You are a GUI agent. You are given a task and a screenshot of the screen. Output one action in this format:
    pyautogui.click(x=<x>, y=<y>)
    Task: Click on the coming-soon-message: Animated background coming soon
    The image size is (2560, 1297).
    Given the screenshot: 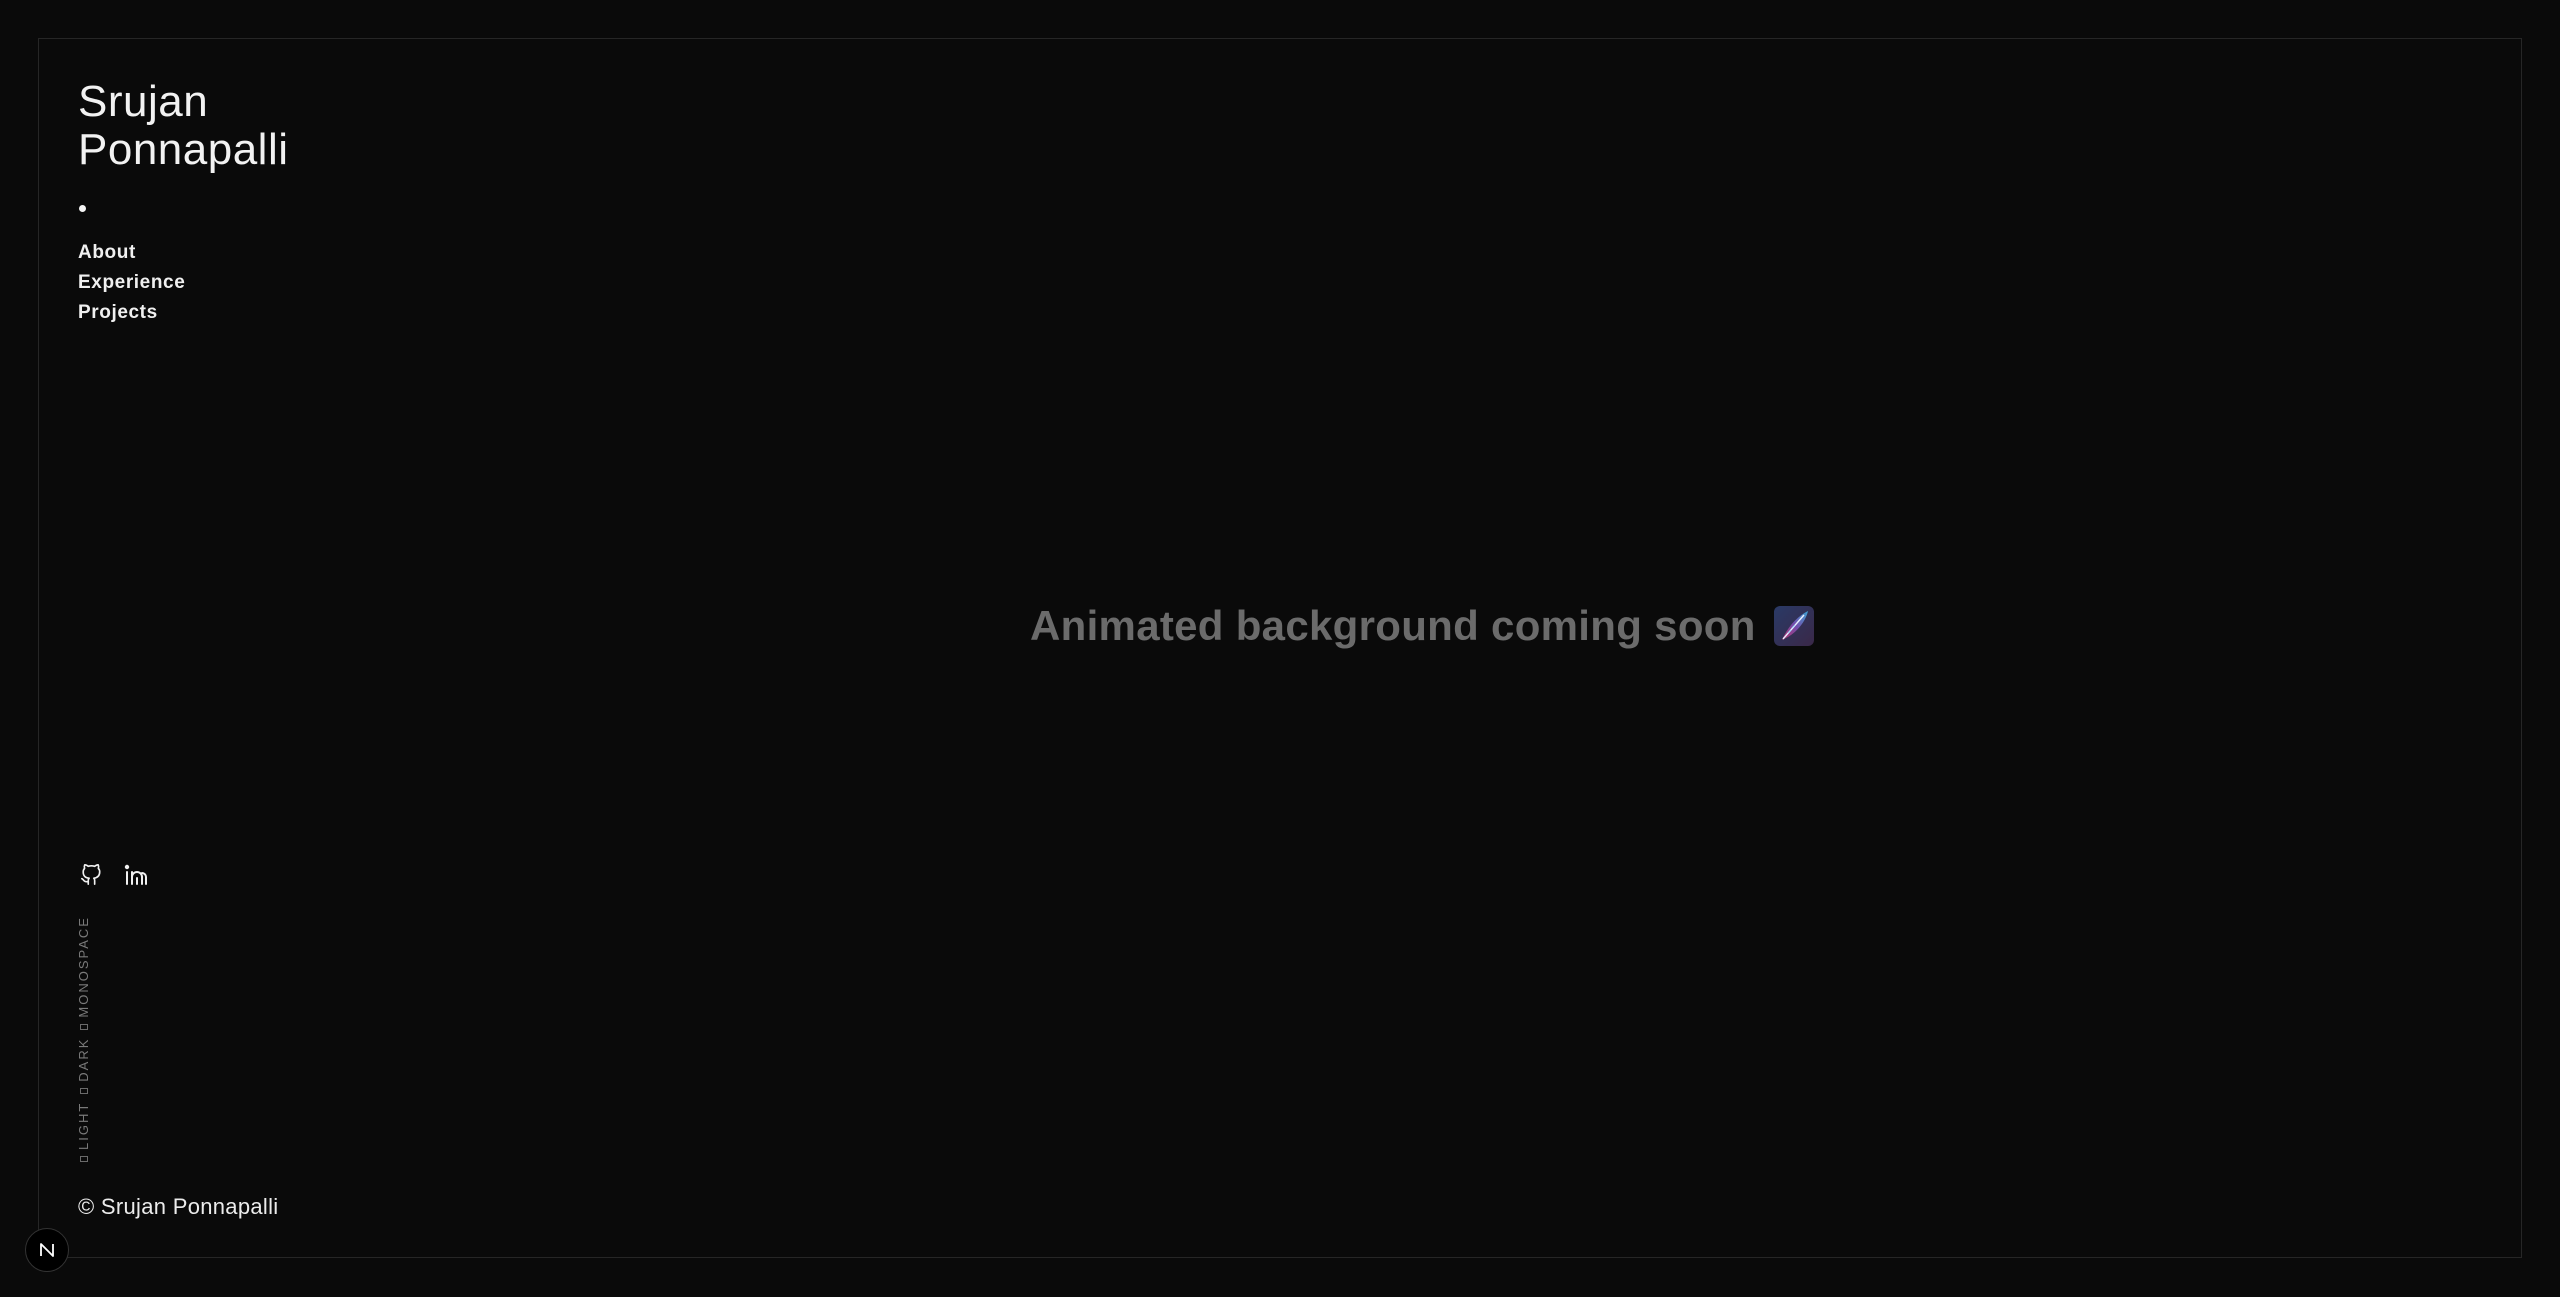 What is the action you would take?
    pyautogui.click(x=1422, y=626)
    